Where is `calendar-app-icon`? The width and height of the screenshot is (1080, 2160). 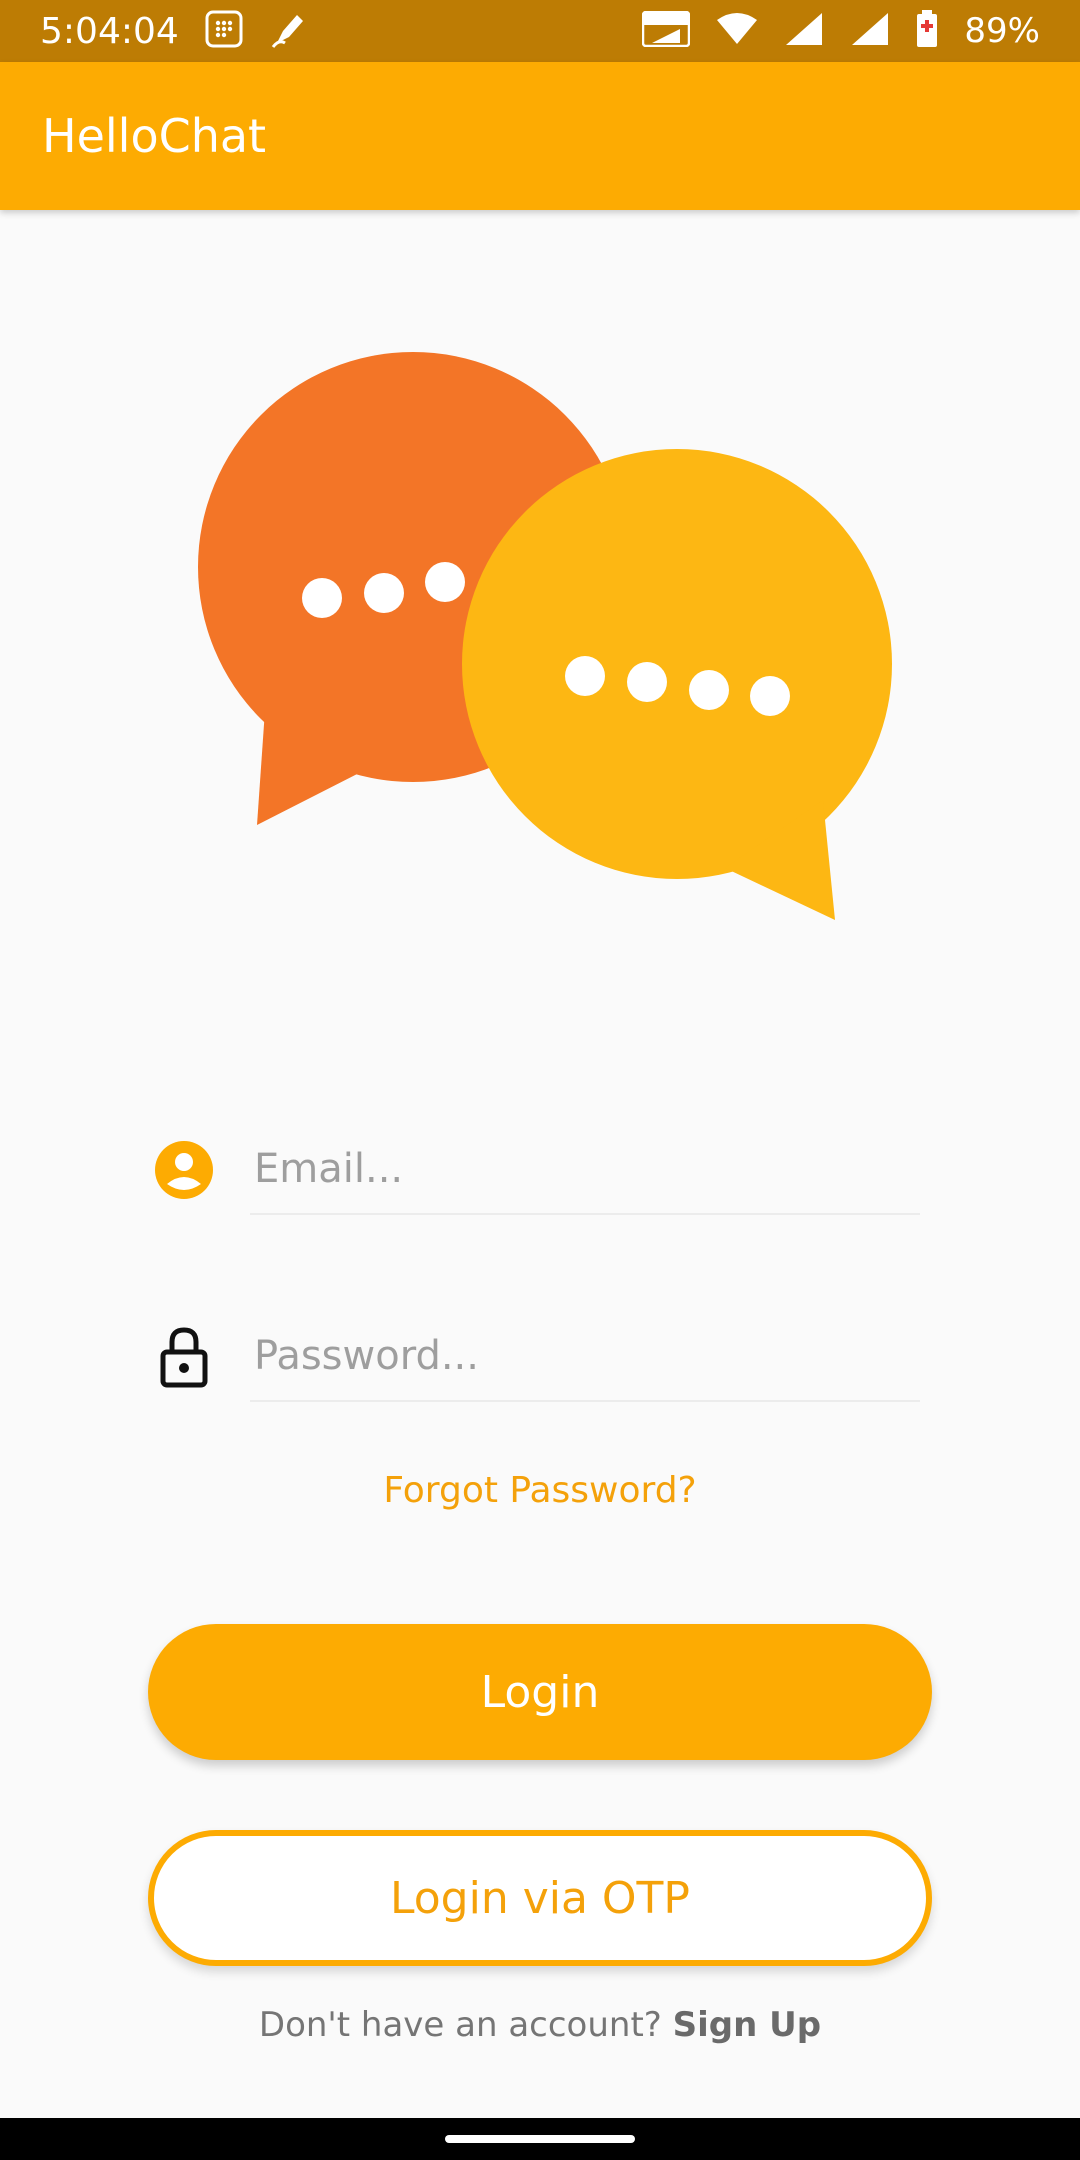
calendar-app-icon is located at coordinates (224, 31).